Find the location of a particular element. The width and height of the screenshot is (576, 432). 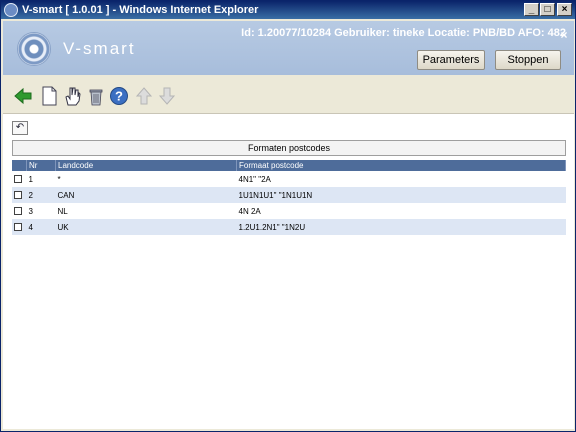

brand-name: V-smart is located at coordinates (99, 48).